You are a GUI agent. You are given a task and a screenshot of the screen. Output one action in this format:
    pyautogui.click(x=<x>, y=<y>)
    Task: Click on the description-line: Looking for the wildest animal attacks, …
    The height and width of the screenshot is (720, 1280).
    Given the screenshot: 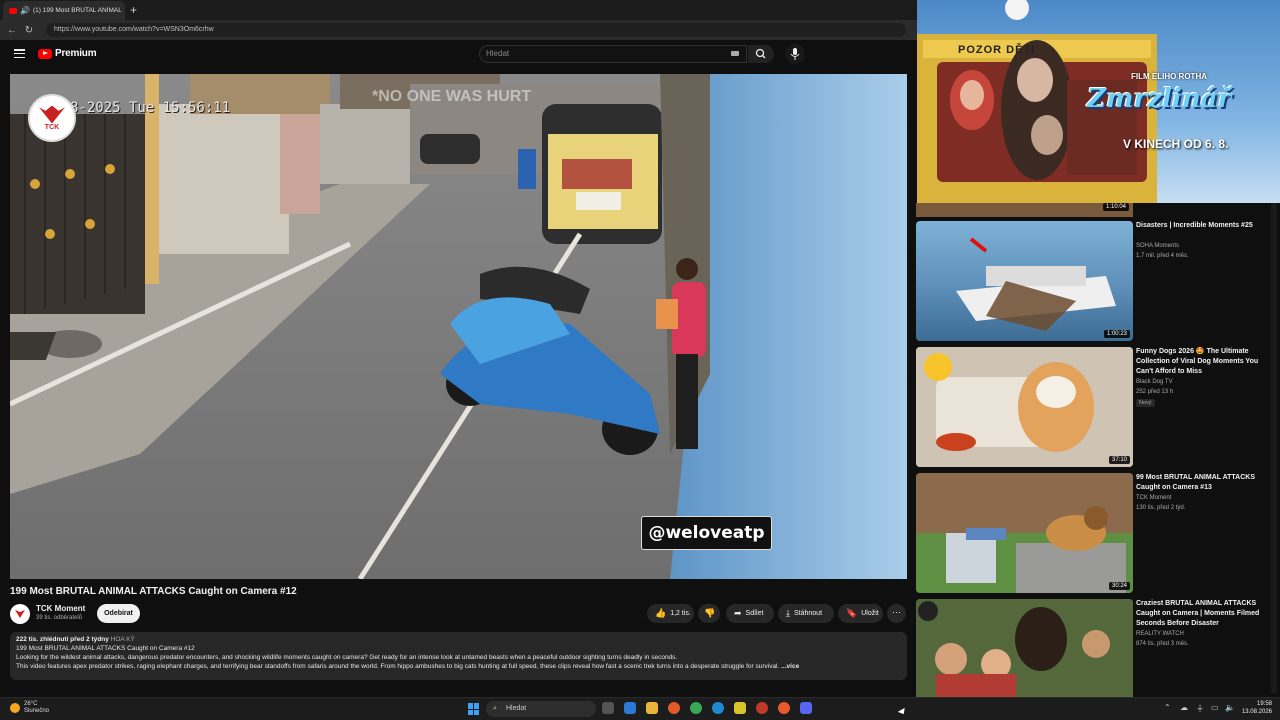 What is the action you would take?
    pyautogui.click(x=347, y=657)
    